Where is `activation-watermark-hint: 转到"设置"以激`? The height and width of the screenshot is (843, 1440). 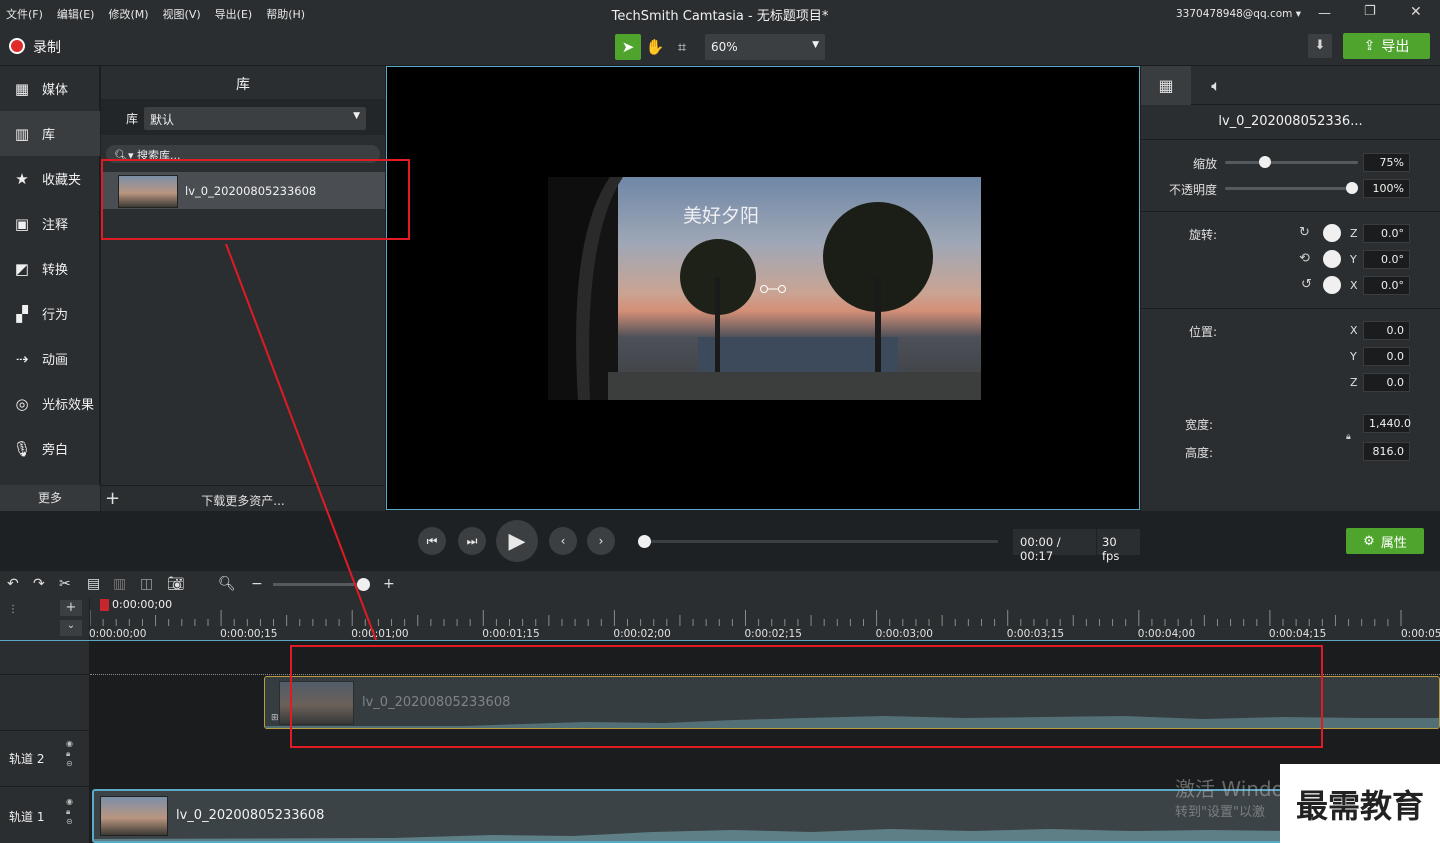 activation-watermark-hint: 转到"设置"以激 is located at coordinates (1220, 812).